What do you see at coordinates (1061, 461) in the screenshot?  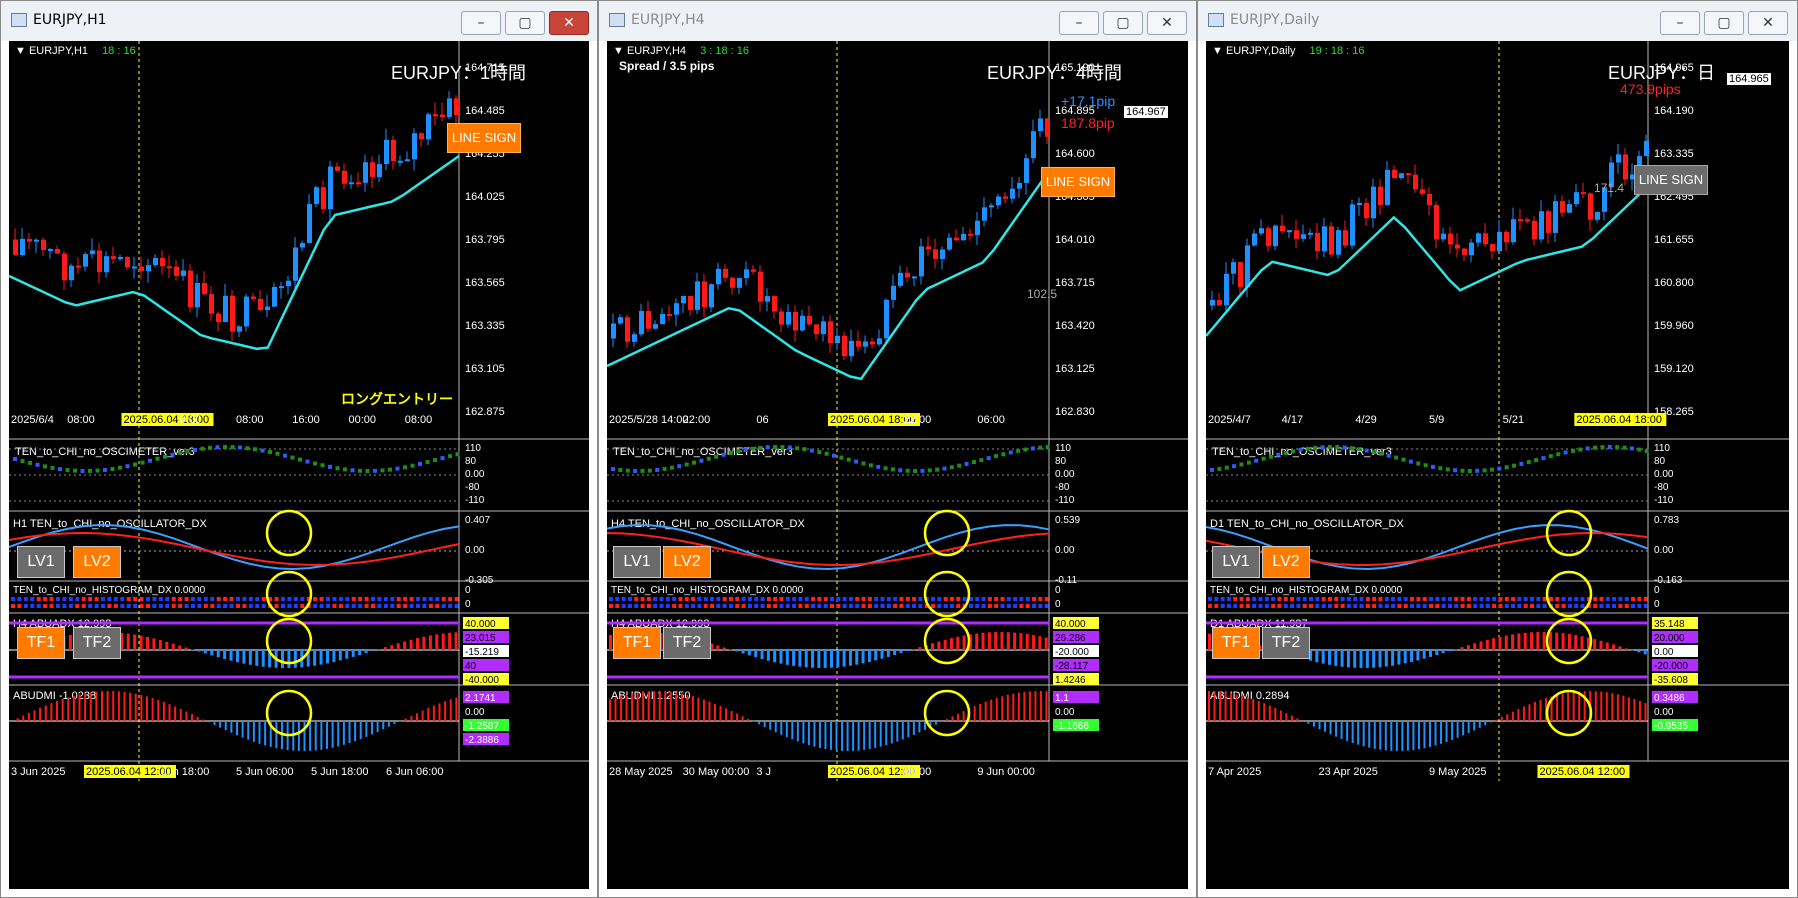 I see `oscimeter-scale-label: 80` at bounding box center [1061, 461].